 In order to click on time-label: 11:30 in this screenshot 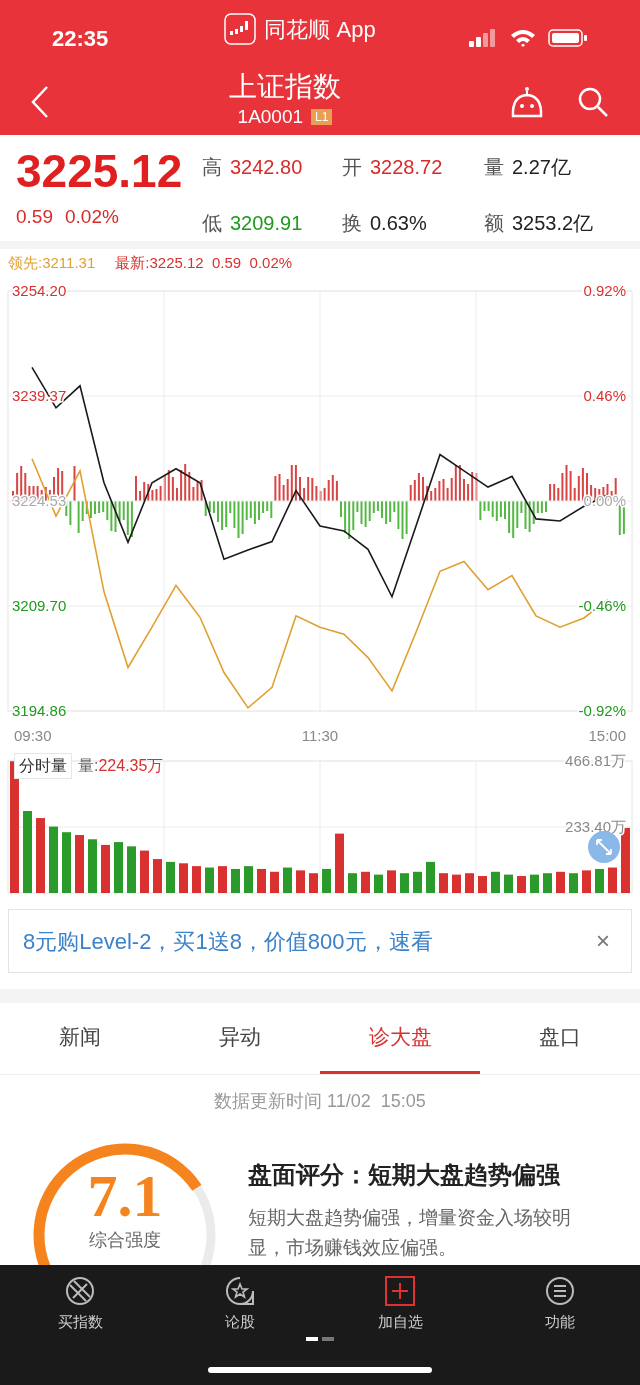, I will do `click(320, 735)`.